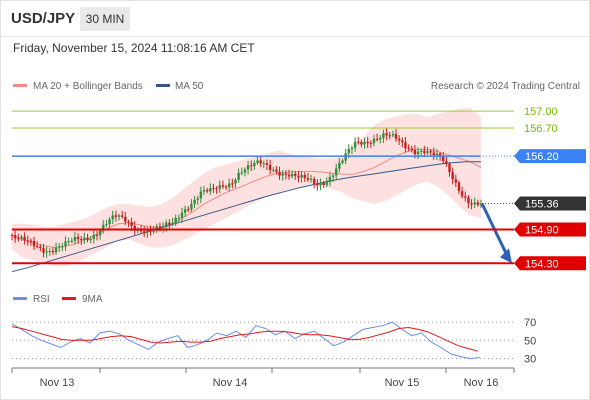 This screenshot has width=590, height=400. Describe the element at coordinates (402, 383) in the screenshot. I see `x-tick-label: Nov 15` at that location.